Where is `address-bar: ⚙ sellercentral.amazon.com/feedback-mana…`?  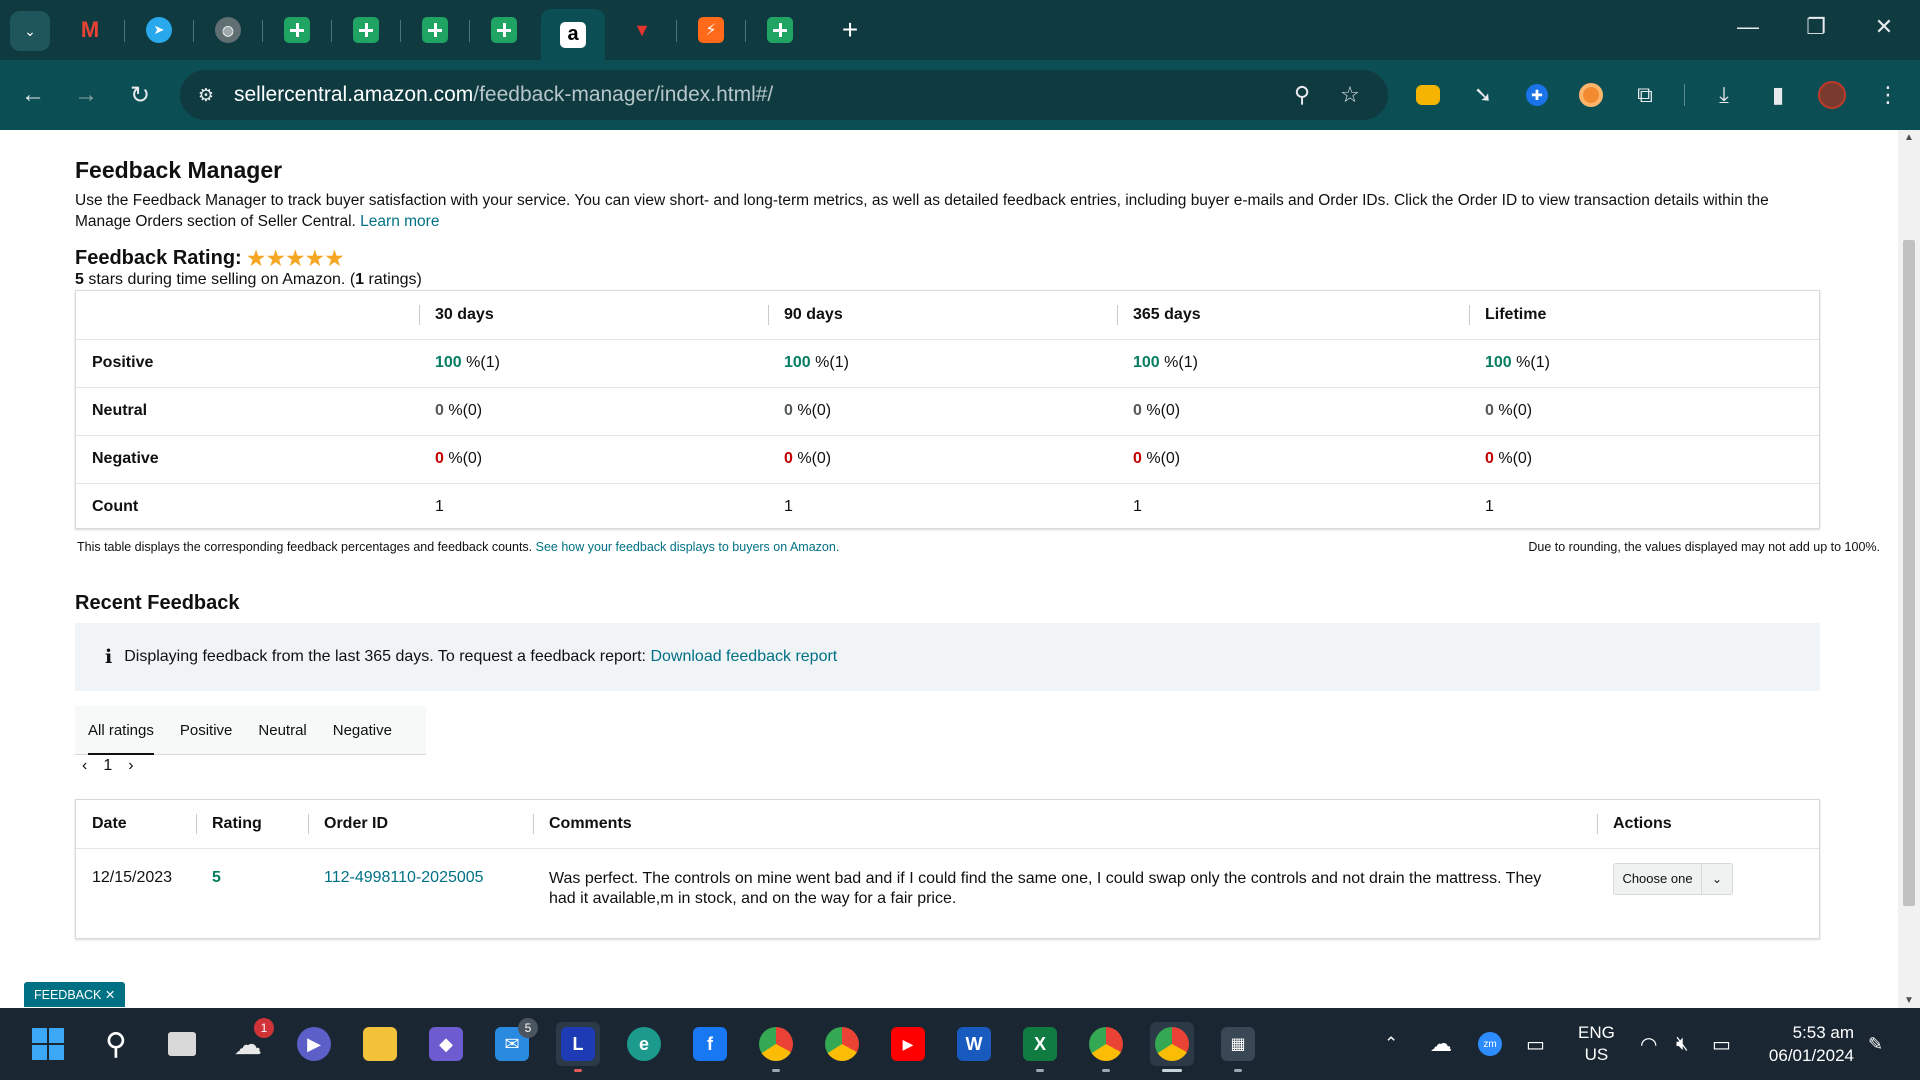 address-bar: ⚙ sellercentral.amazon.com/feedback-mana… is located at coordinates (784, 95).